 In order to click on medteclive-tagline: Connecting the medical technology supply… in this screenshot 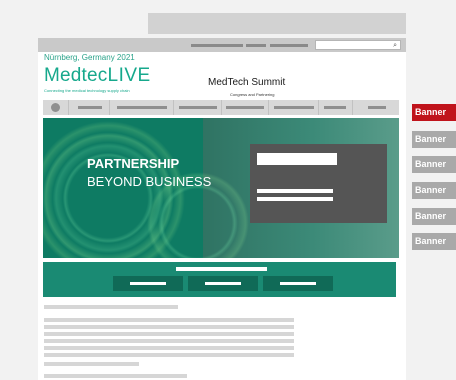, I will do `click(87, 90)`.